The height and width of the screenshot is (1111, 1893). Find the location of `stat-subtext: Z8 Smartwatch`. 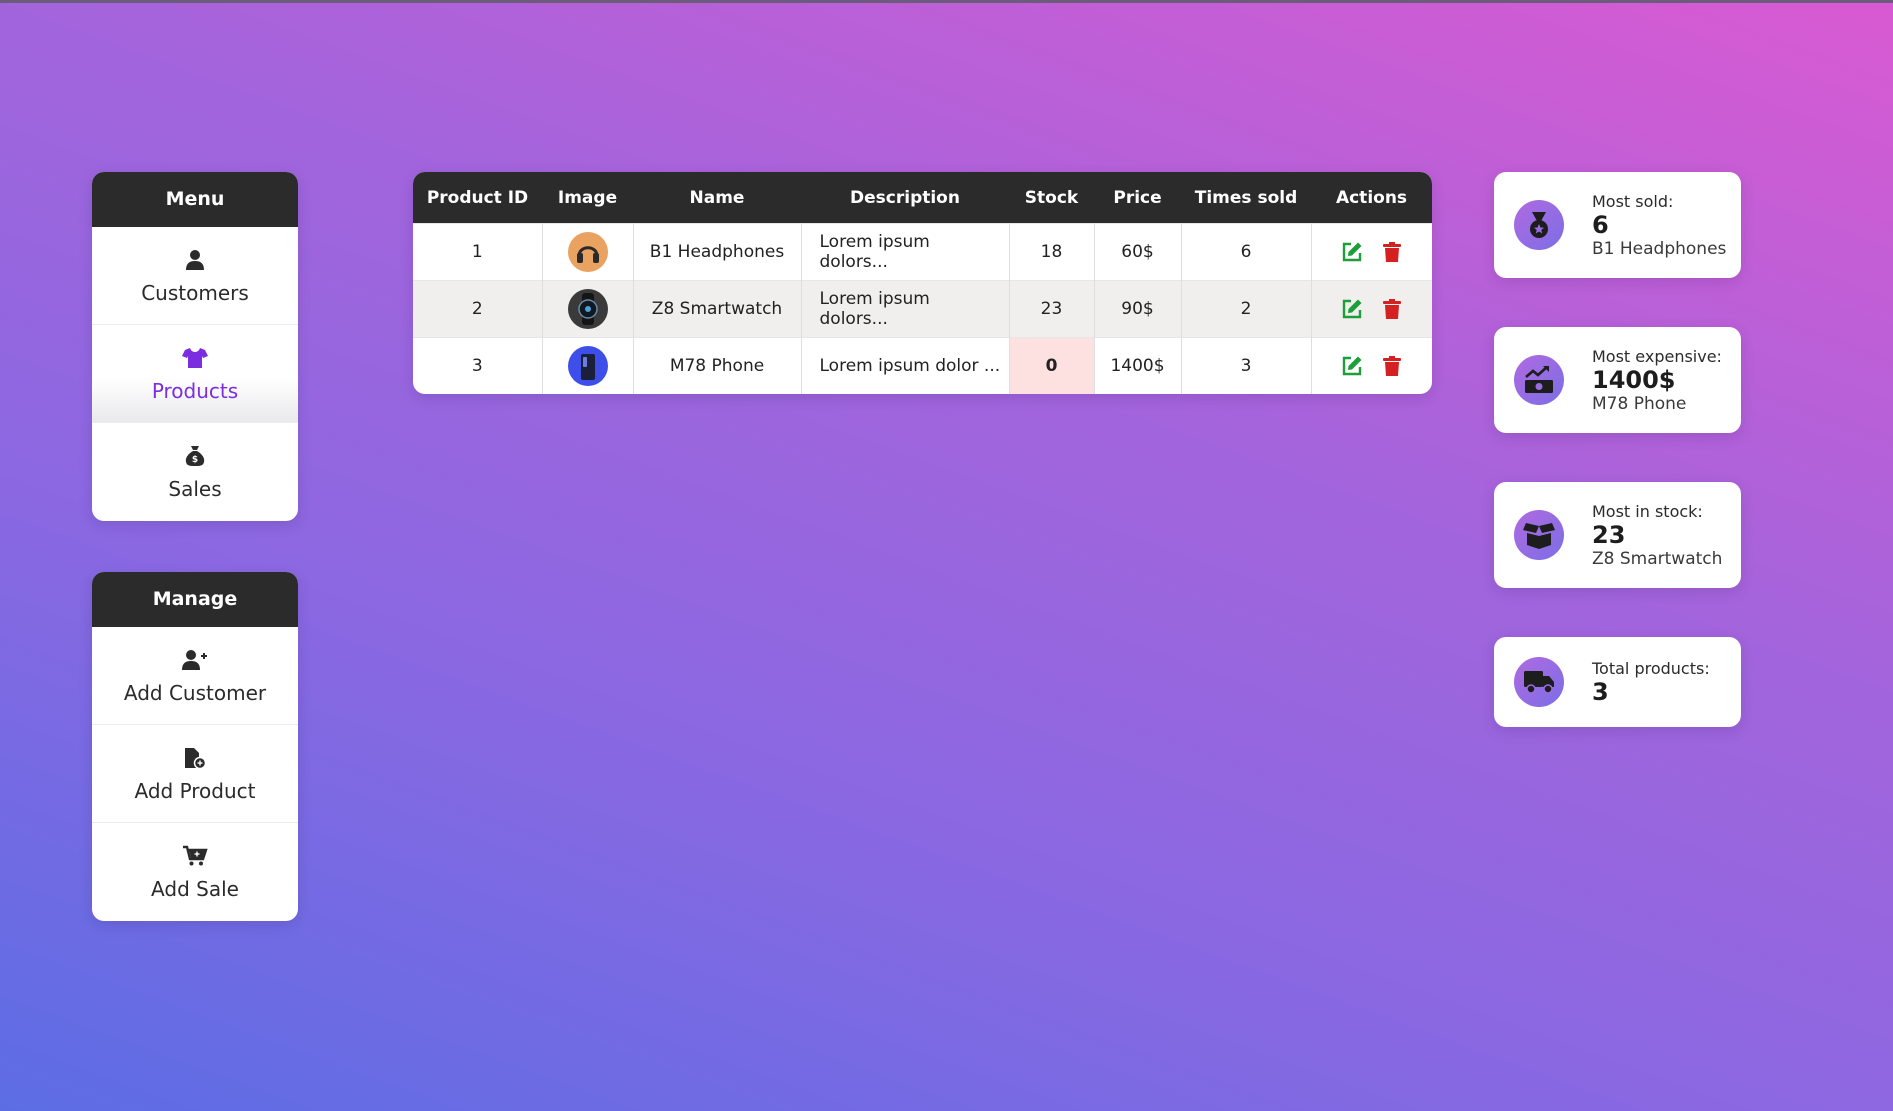

stat-subtext: Z8 Smartwatch is located at coordinates (1657, 558).